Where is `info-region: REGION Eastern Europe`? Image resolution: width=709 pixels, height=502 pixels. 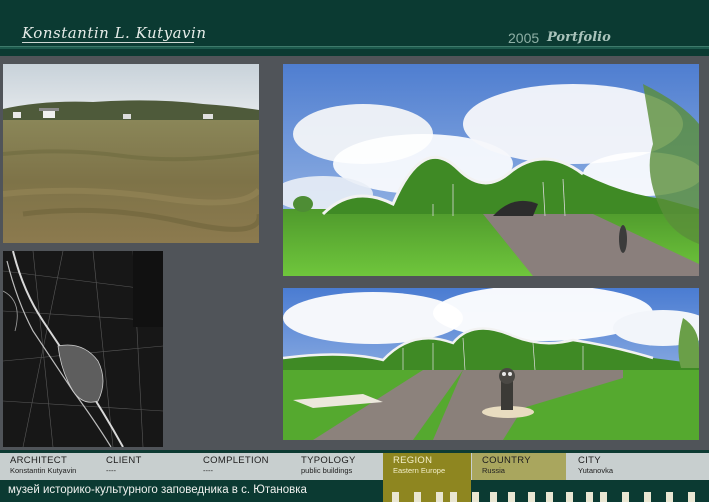 info-region: REGION Eastern Europe is located at coordinates (427, 466).